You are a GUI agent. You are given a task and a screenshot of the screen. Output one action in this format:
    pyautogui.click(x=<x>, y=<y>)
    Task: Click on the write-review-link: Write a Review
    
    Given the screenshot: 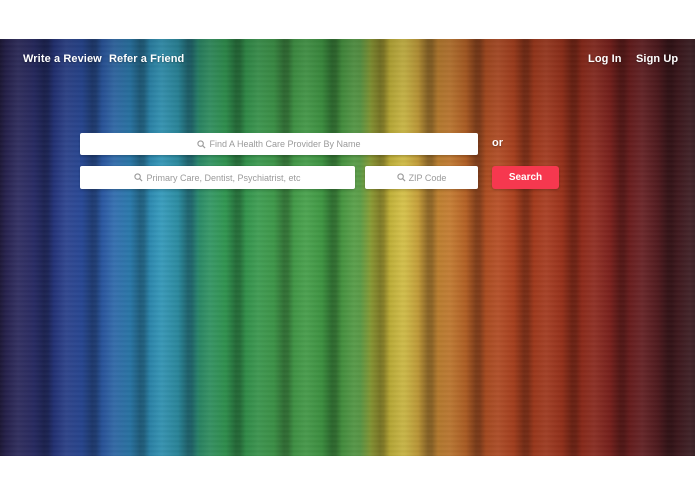 What is the action you would take?
    pyautogui.click(x=62, y=59)
    